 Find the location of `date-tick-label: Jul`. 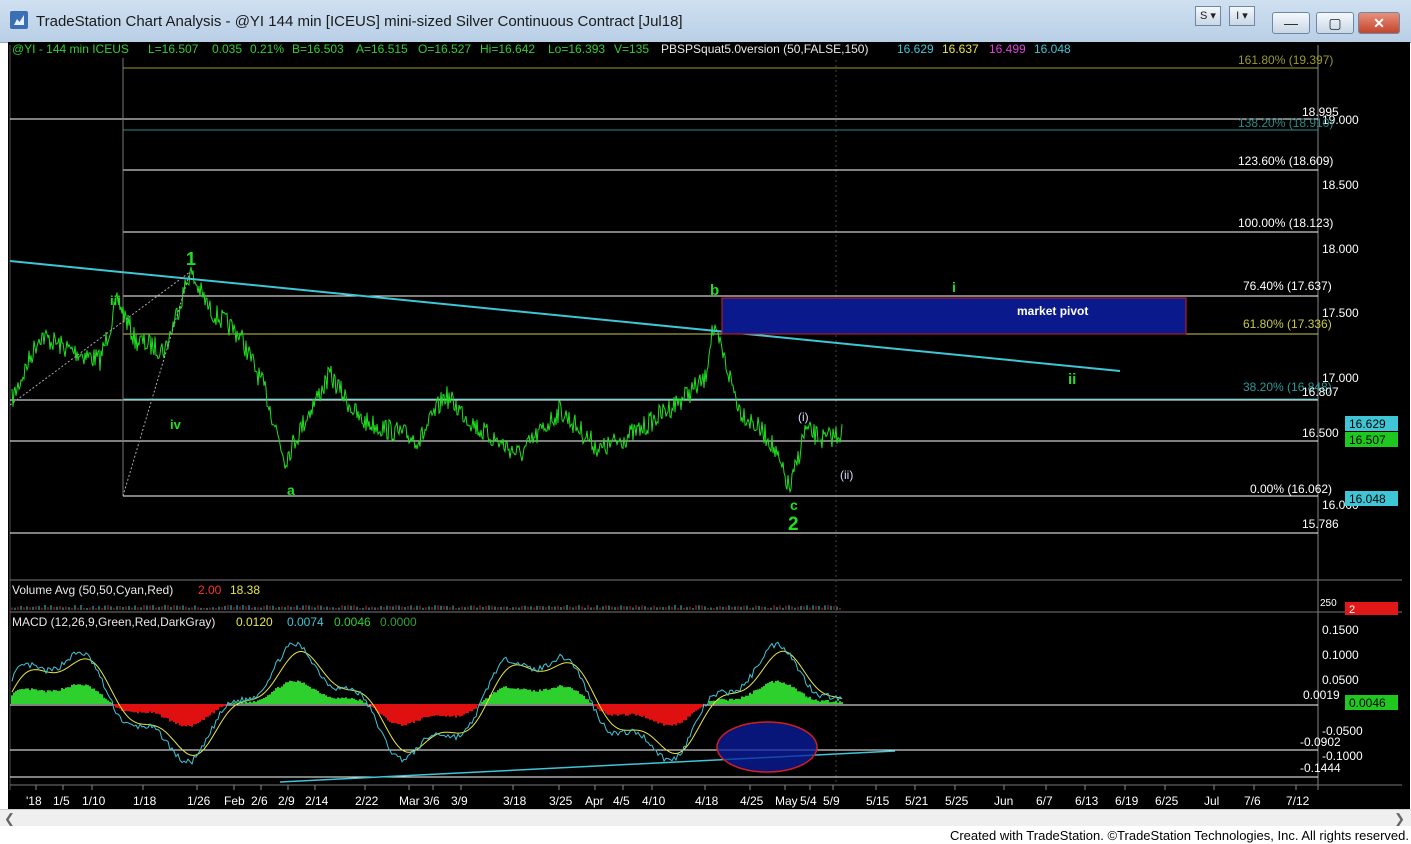

date-tick-label: Jul is located at coordinates (1211, 801).